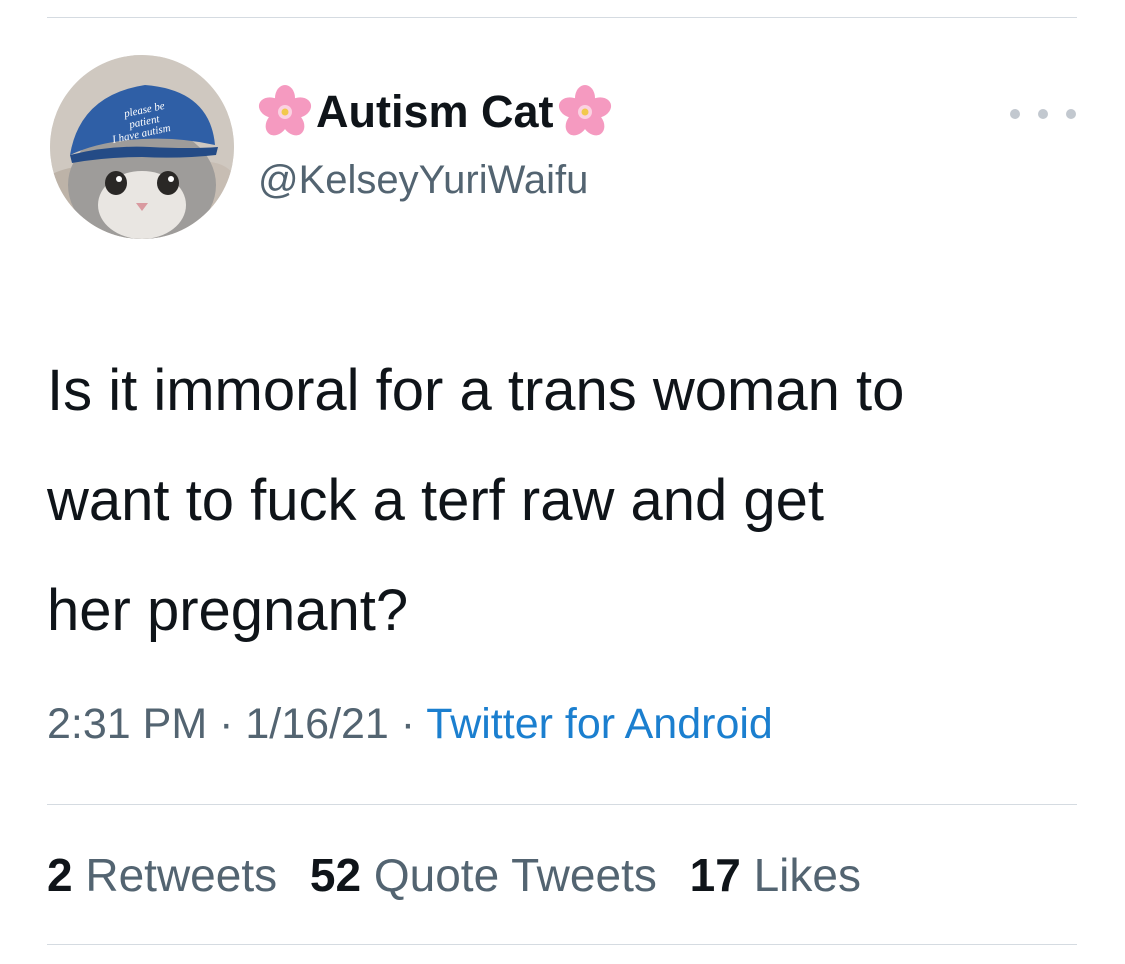  What do you see at coordinates (316, 724) in the screenshot?
I see `tweet-date: 1/16/21` at bounding box center [316, 724].